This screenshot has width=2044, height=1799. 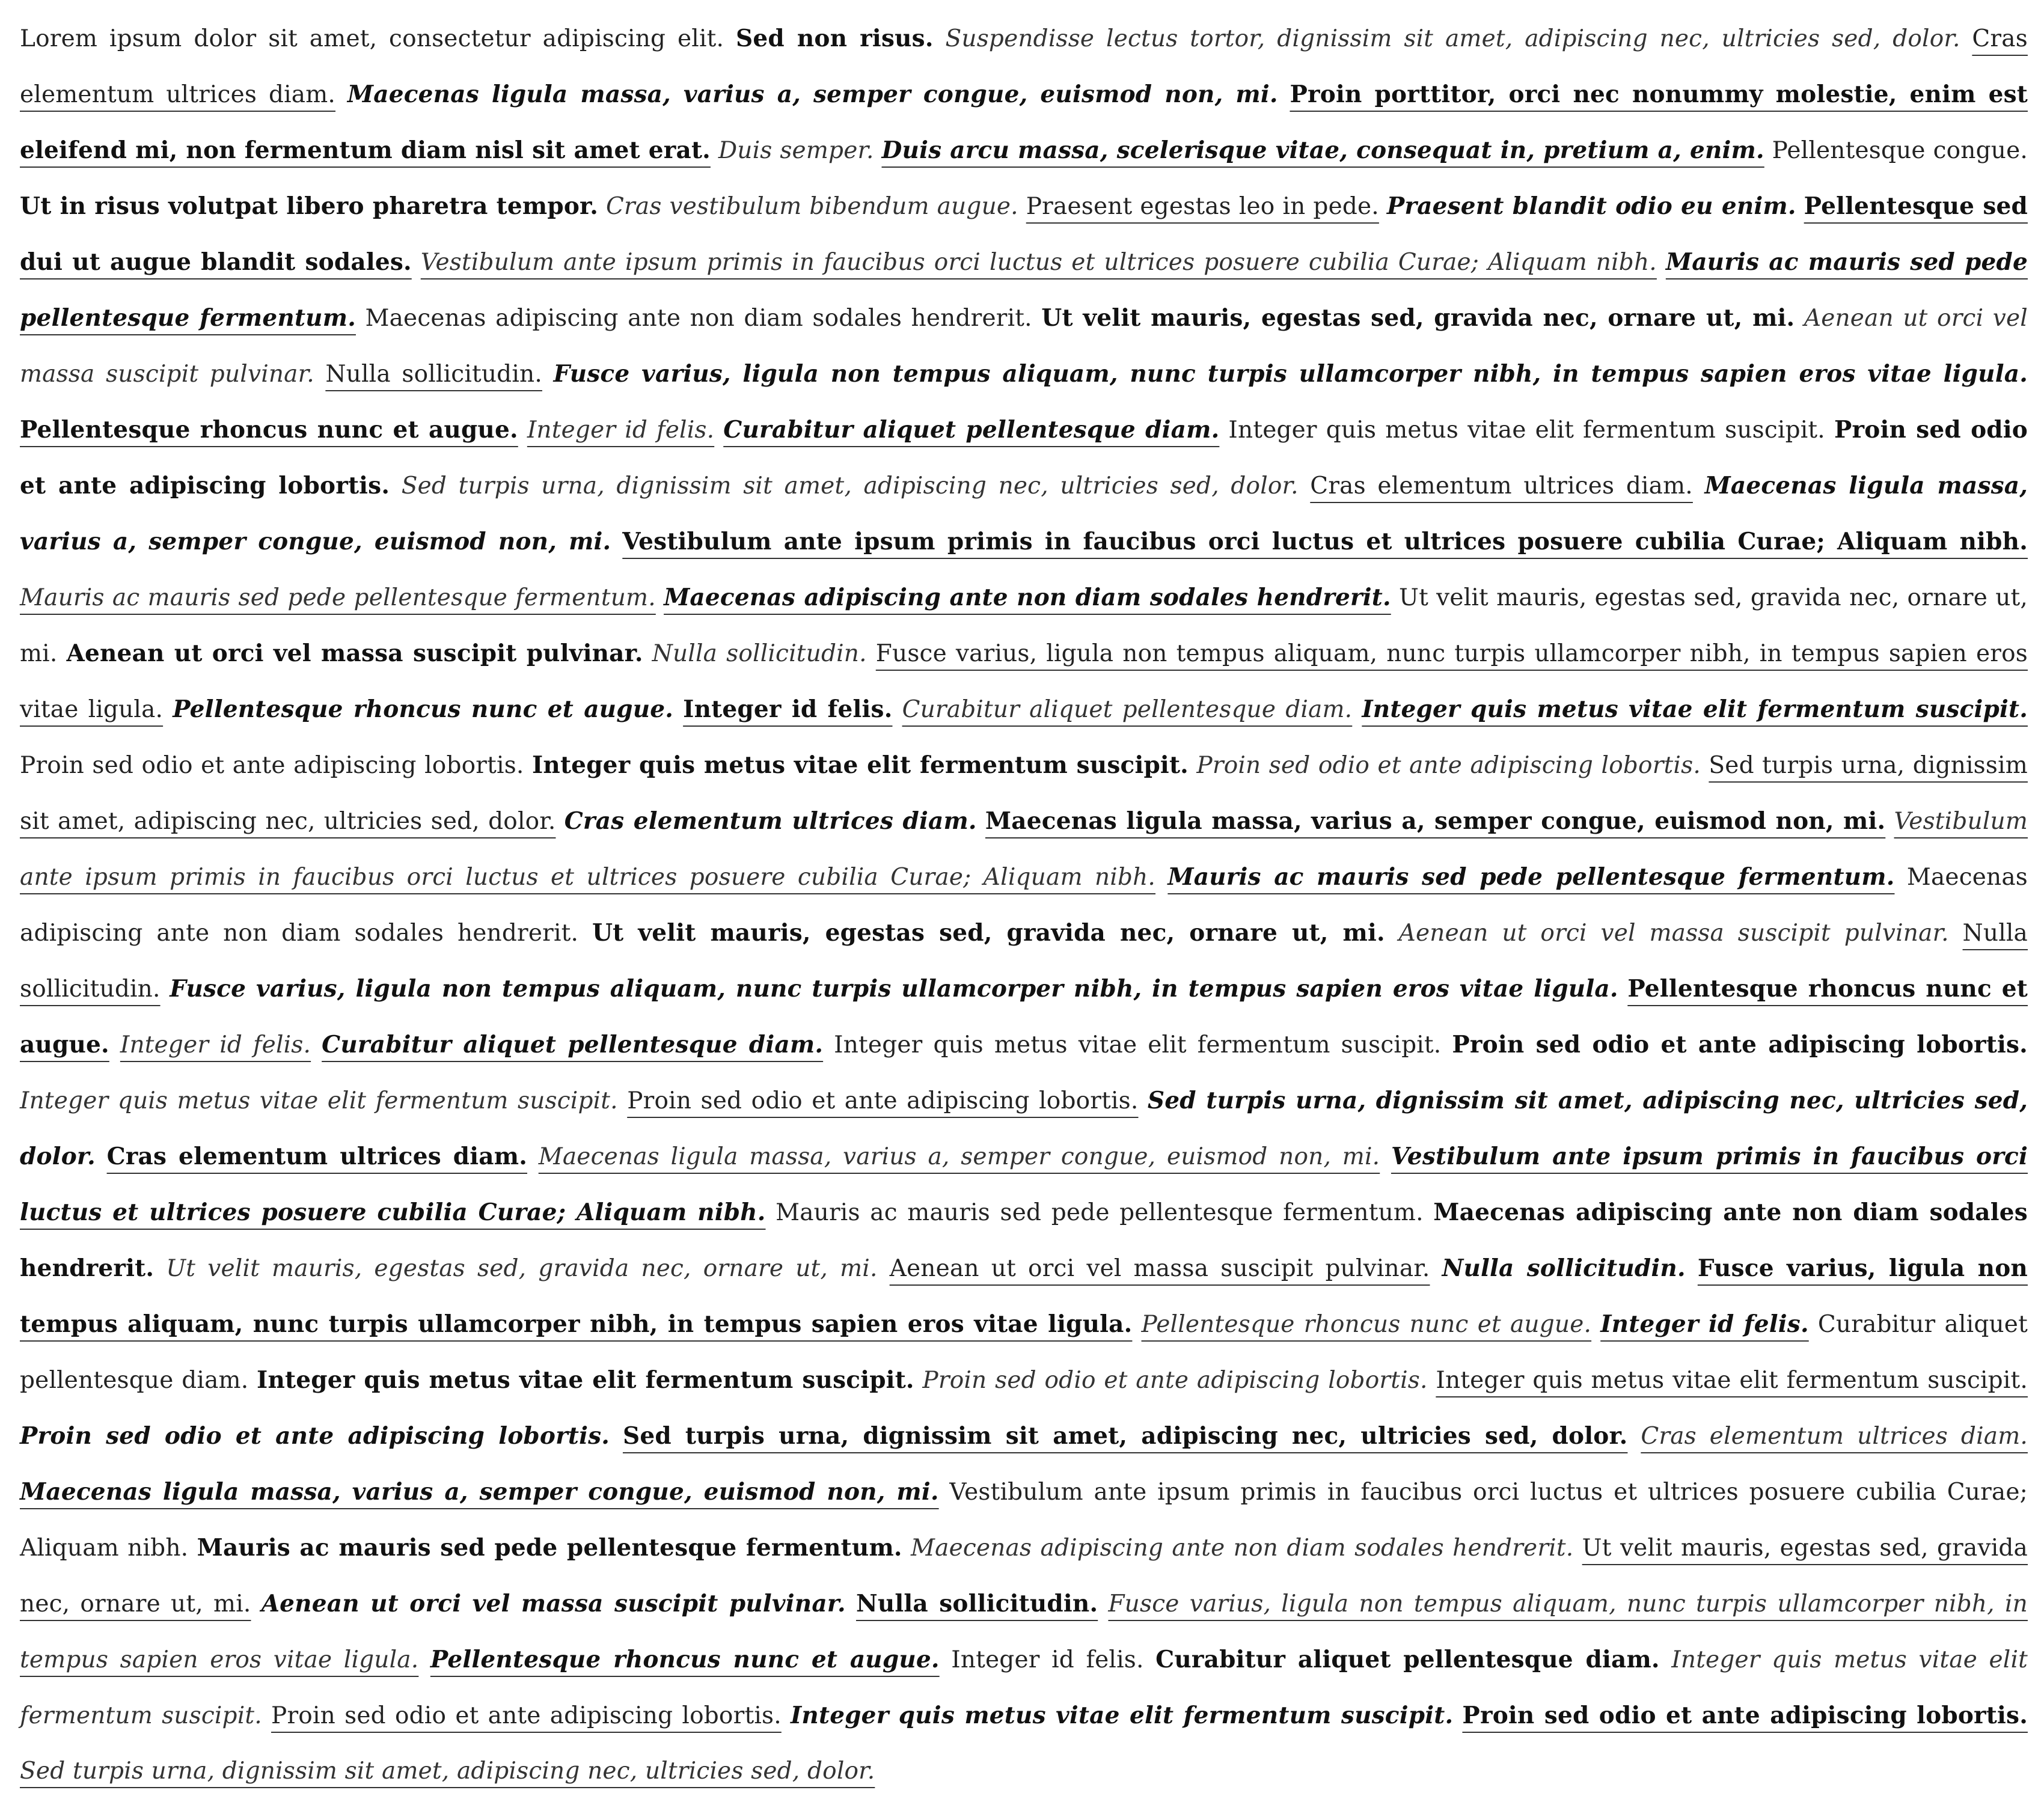 I want to click on sentence: Cras vestibulum bibendum augue., so click(x=812, y=206).